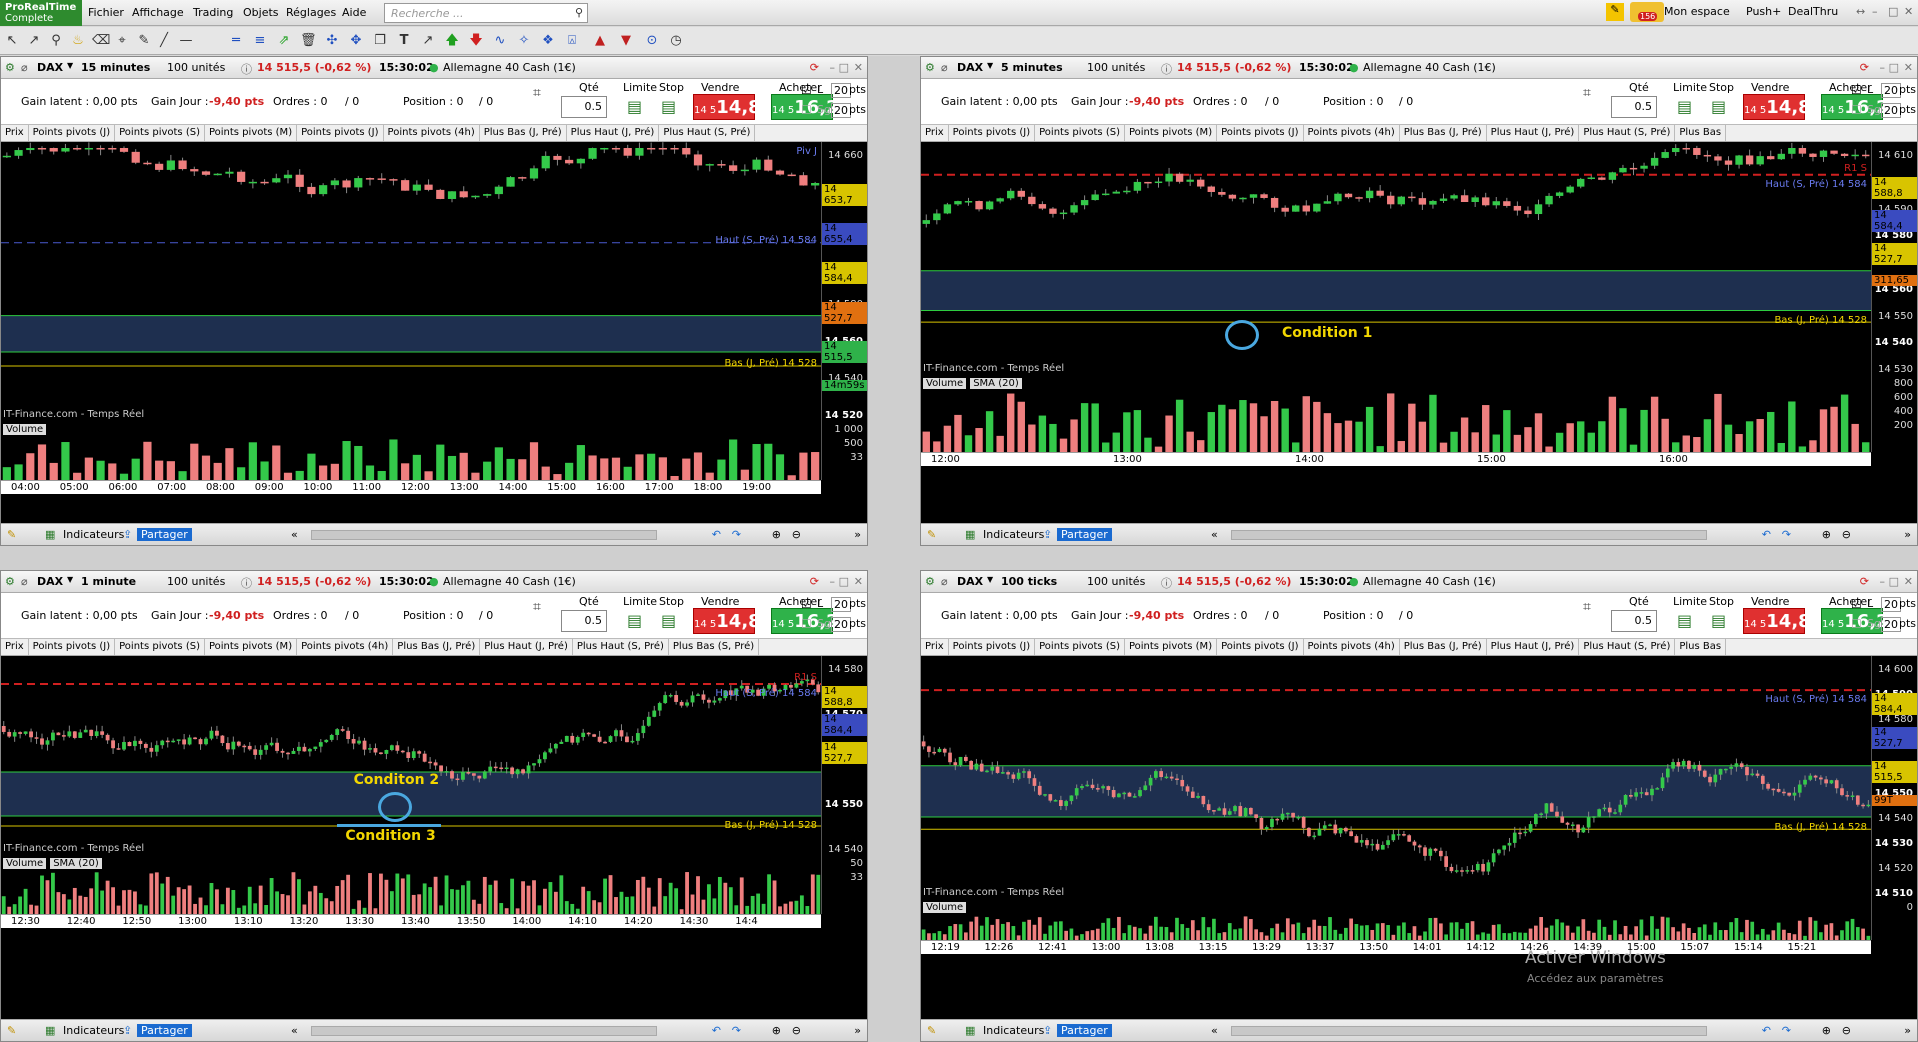 The image size is (1918, 1042). I want to click on channel-icon: ═, so click(236, 41).